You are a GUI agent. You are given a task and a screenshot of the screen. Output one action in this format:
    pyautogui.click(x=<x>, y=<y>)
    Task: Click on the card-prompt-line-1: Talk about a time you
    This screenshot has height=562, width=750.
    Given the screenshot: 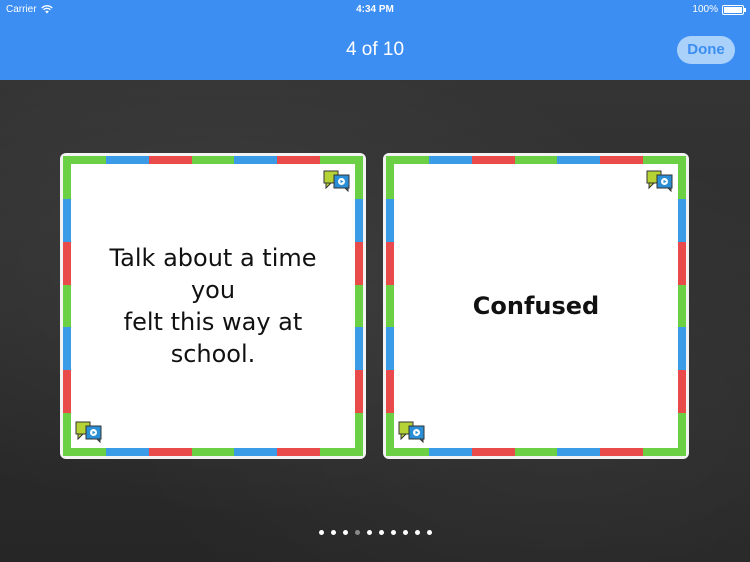 What is the action you would take?
    pyautogui.click(x=213, y=274)
    